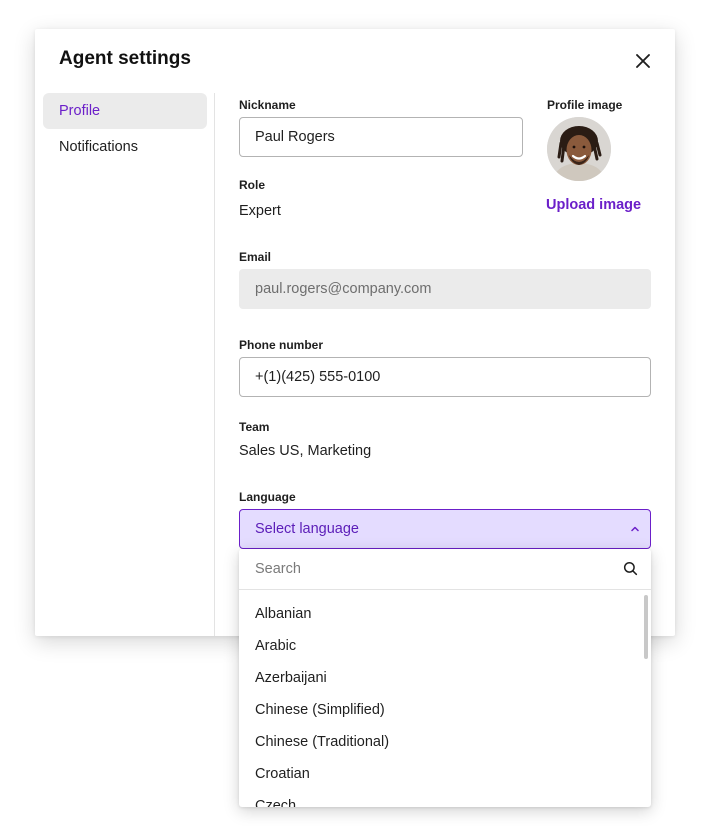 The height and width of the screenshot is (826, 710). I want to click on team-value: Sales US, Marketing, so click(305, 451).